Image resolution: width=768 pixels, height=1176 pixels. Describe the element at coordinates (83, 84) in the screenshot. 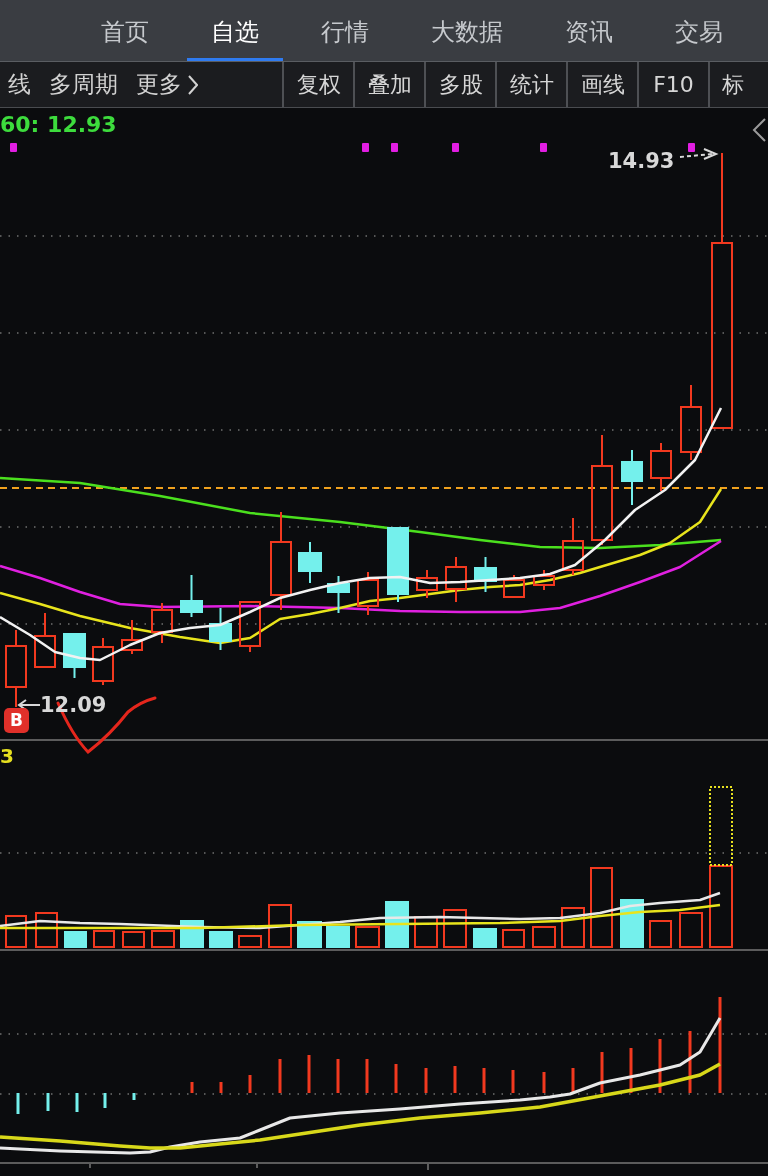

I see `period-option: 多周期` at that location.